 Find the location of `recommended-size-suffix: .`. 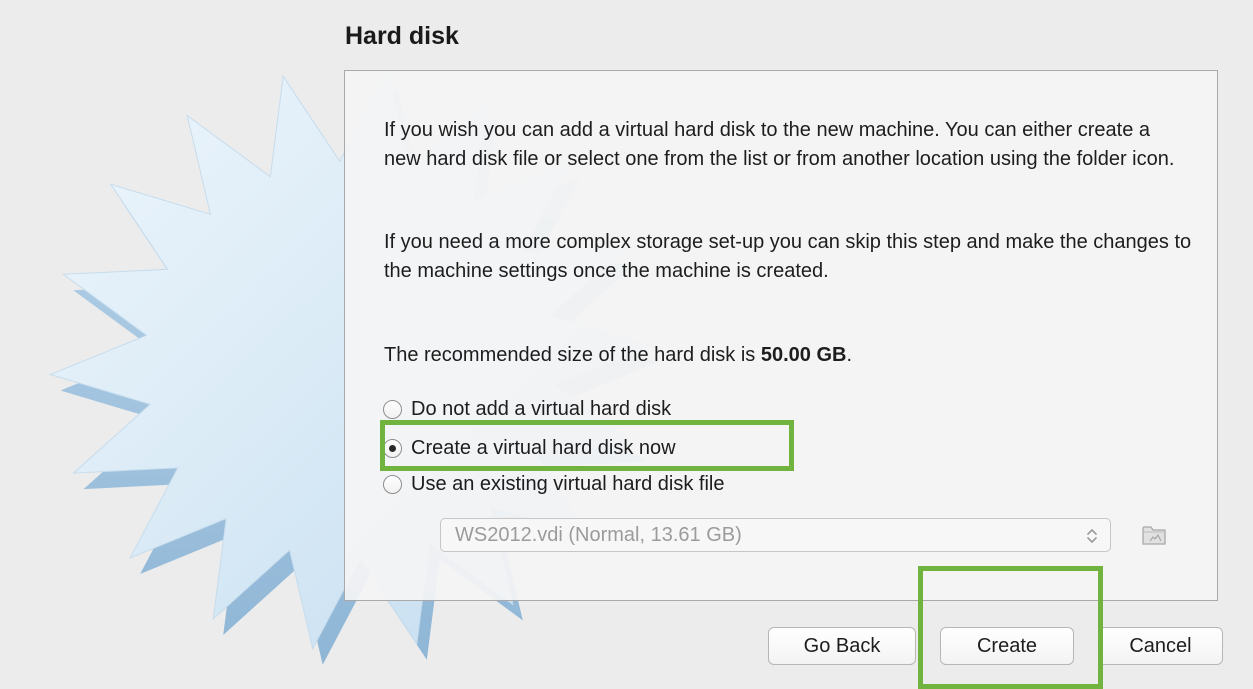

recommended-size-suffix: . is located at coordinates (849, 355).